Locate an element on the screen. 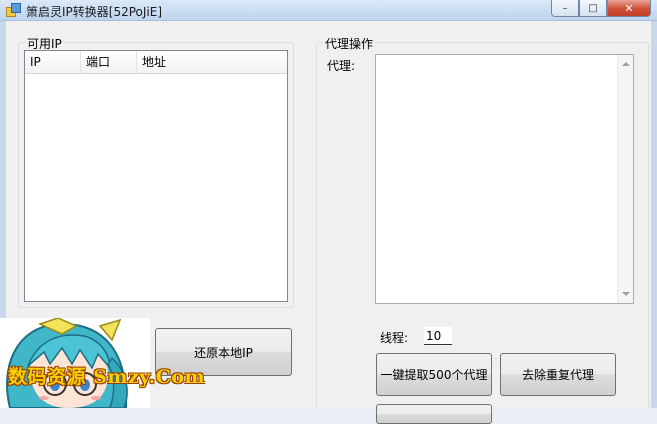  watermark-text: 数码资源 Smzy.Com is located at coordinates (107, 377).